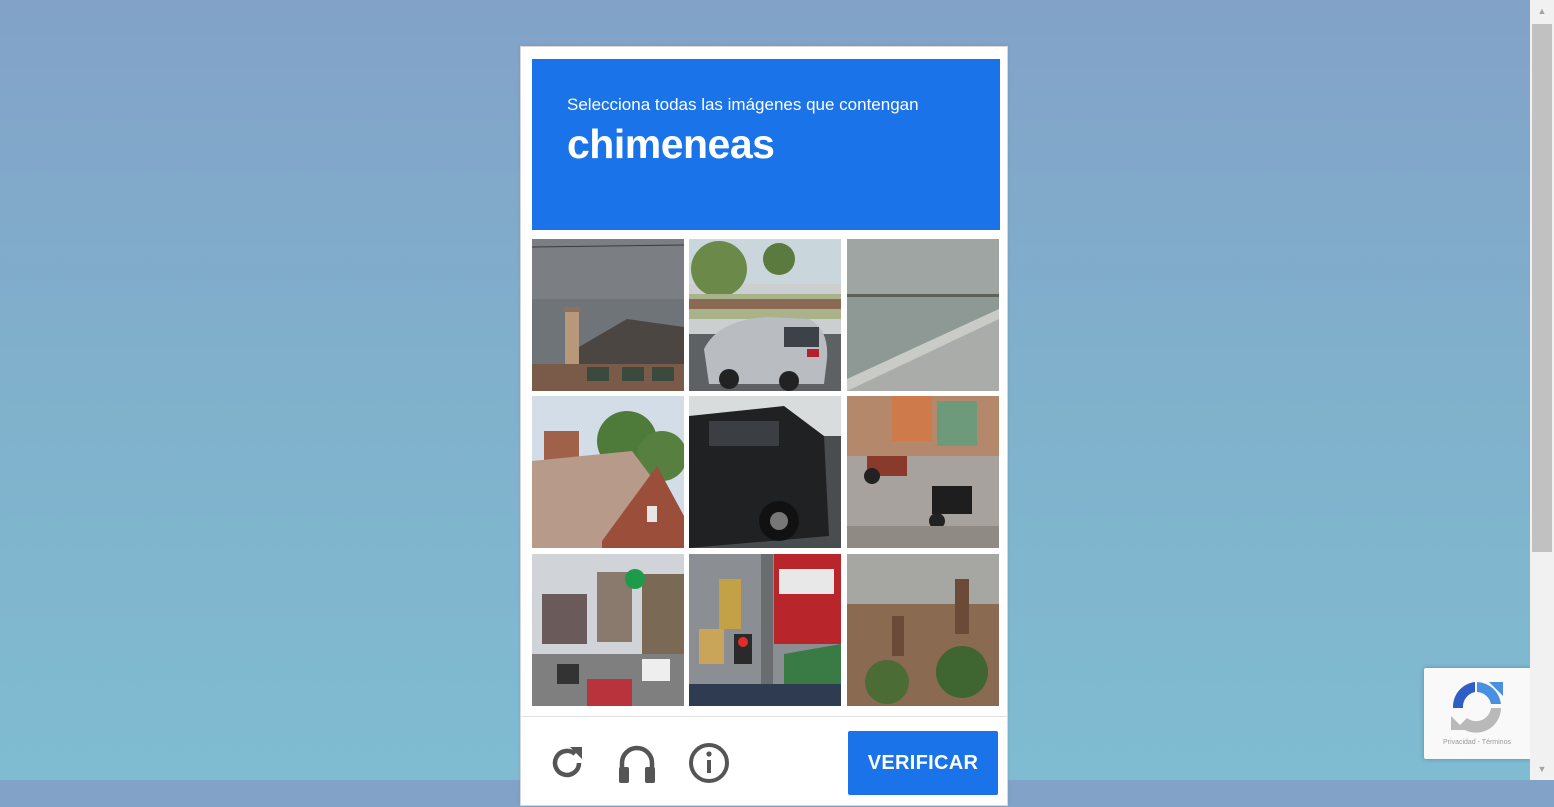 The image size is (1554, 807). I want to click on recaptcha-badge: Privacidad - Términos, so click(1477, 713).